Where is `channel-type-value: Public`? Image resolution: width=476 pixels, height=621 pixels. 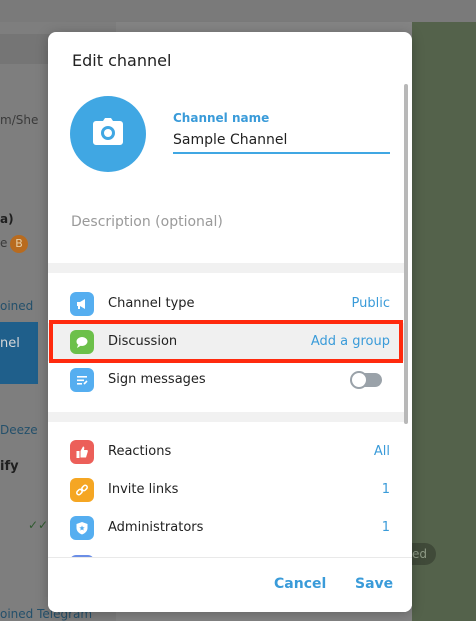
channel-type-value: Public is located at coordinates (370, 303).